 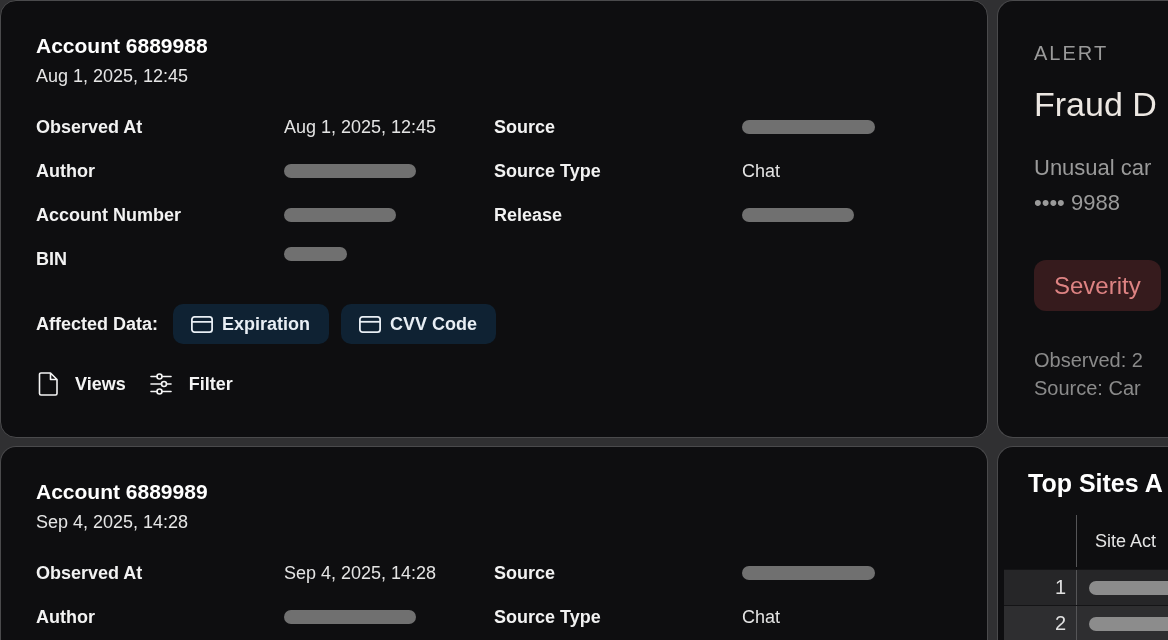 I want to click on field-label: BIN, so click(x=51, y=259).